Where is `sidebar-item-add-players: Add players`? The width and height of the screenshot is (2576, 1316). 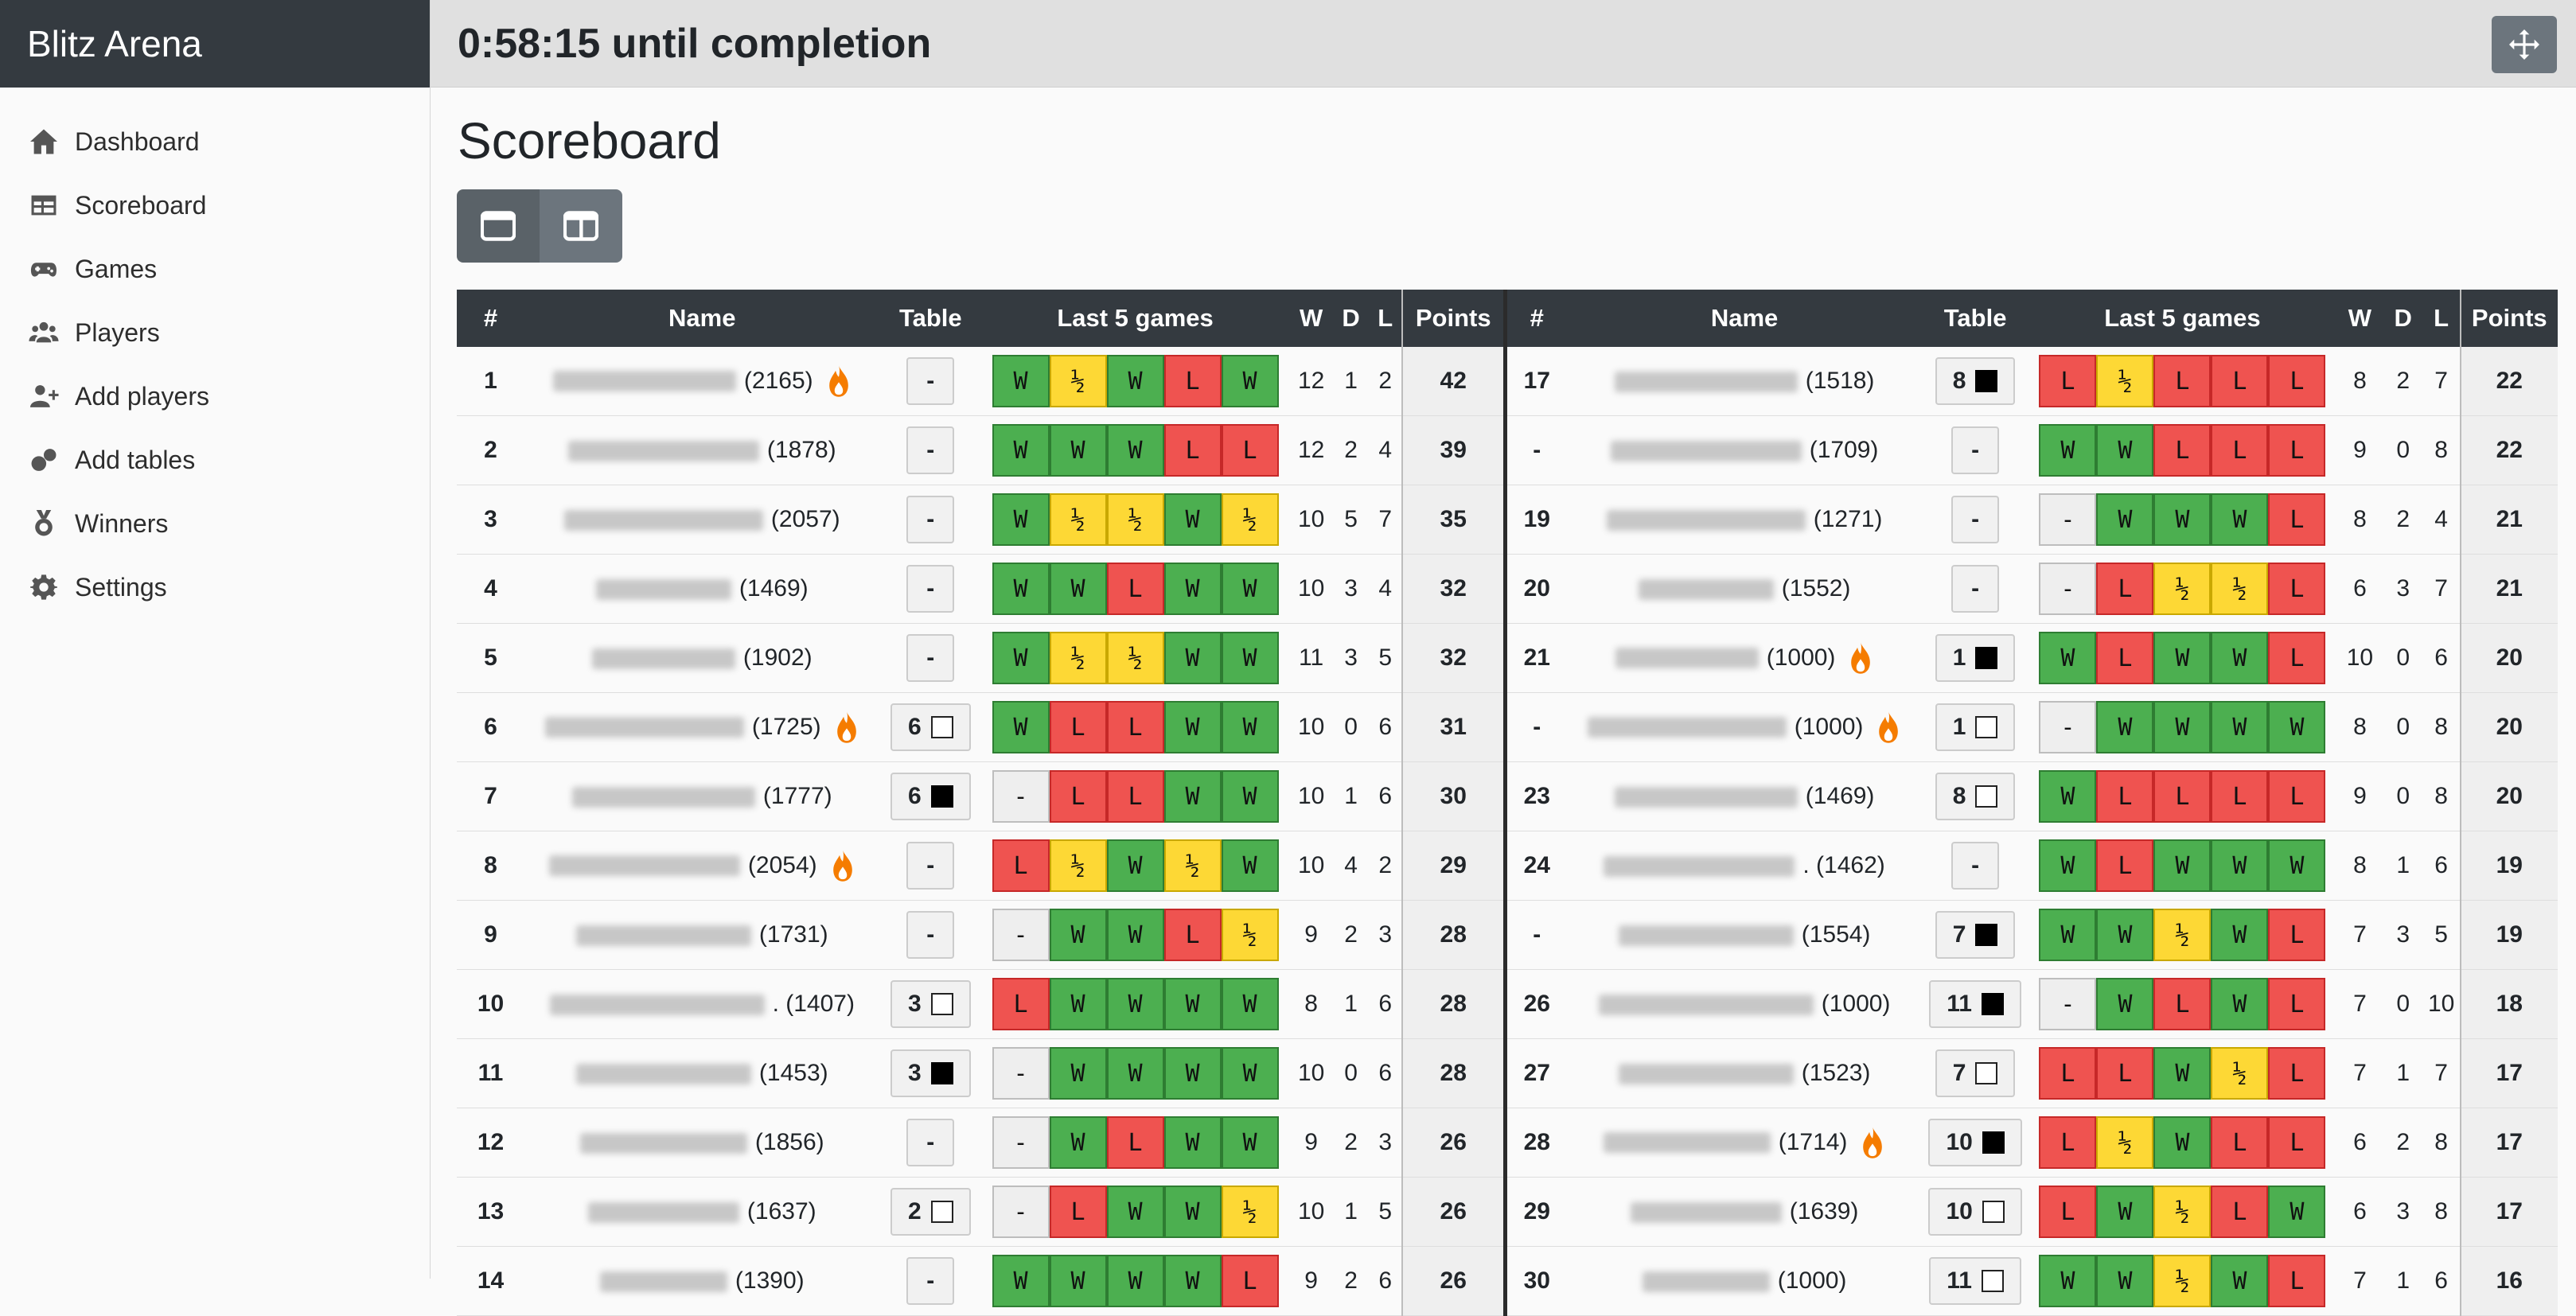 sidebar-item-add-players: Add players is located at coordinates (215, 396).